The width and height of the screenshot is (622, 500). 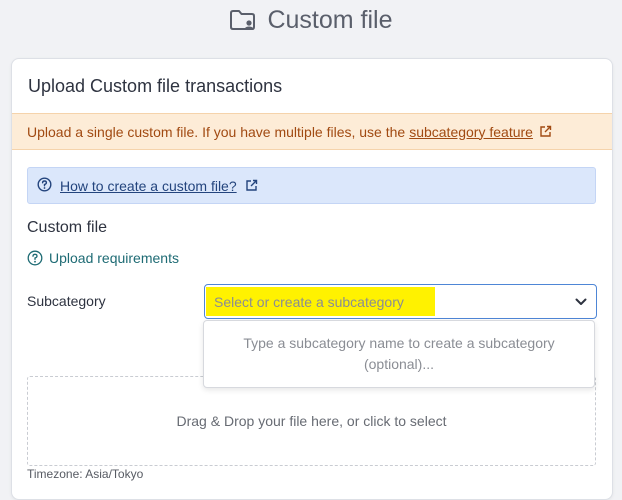 What do you see at coordinates (311, 185) in the screenshot?
I see `info-box: How to create a custom file?` at bounding box center [311, 185].